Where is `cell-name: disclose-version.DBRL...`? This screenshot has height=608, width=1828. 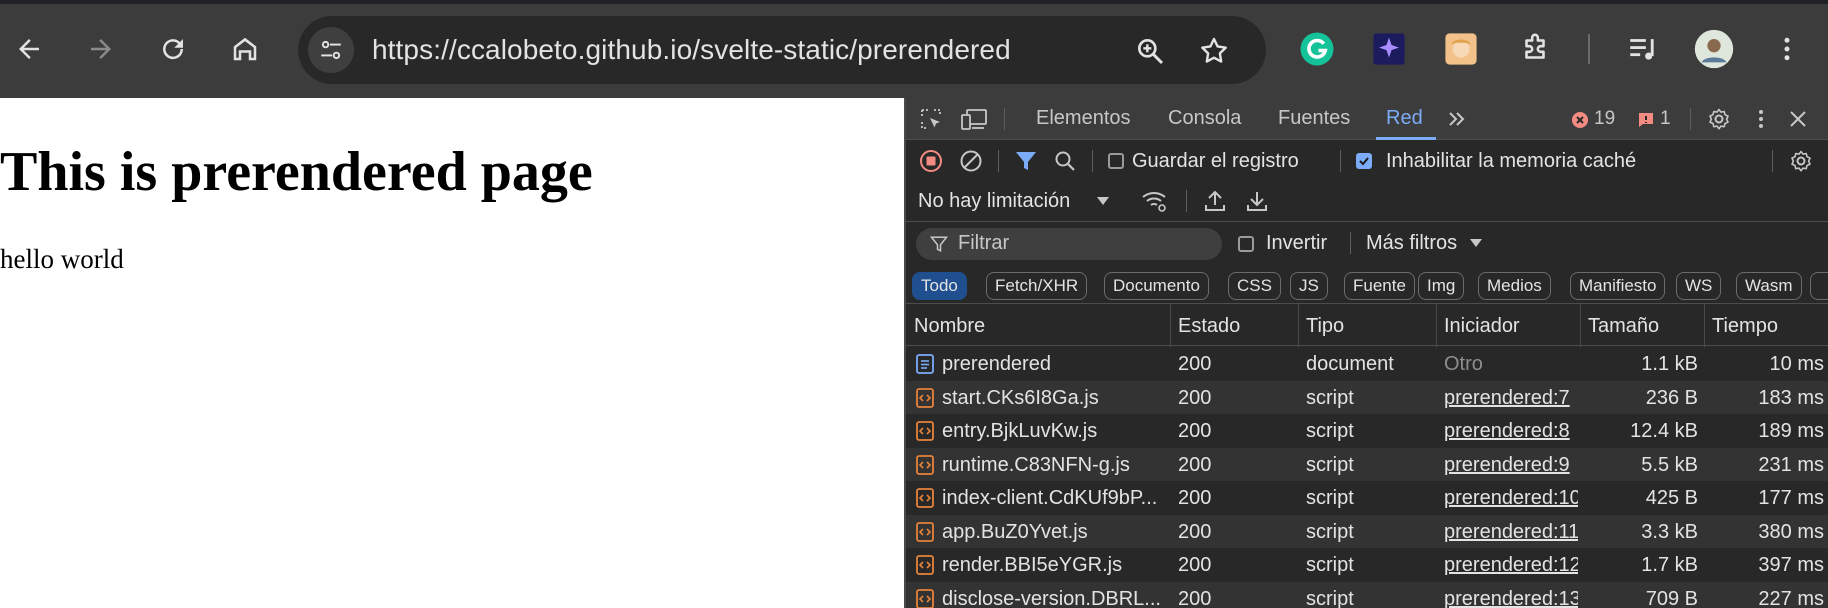
cell-name: disclose-version.DBRL... is located at coordinates (1051, 597).